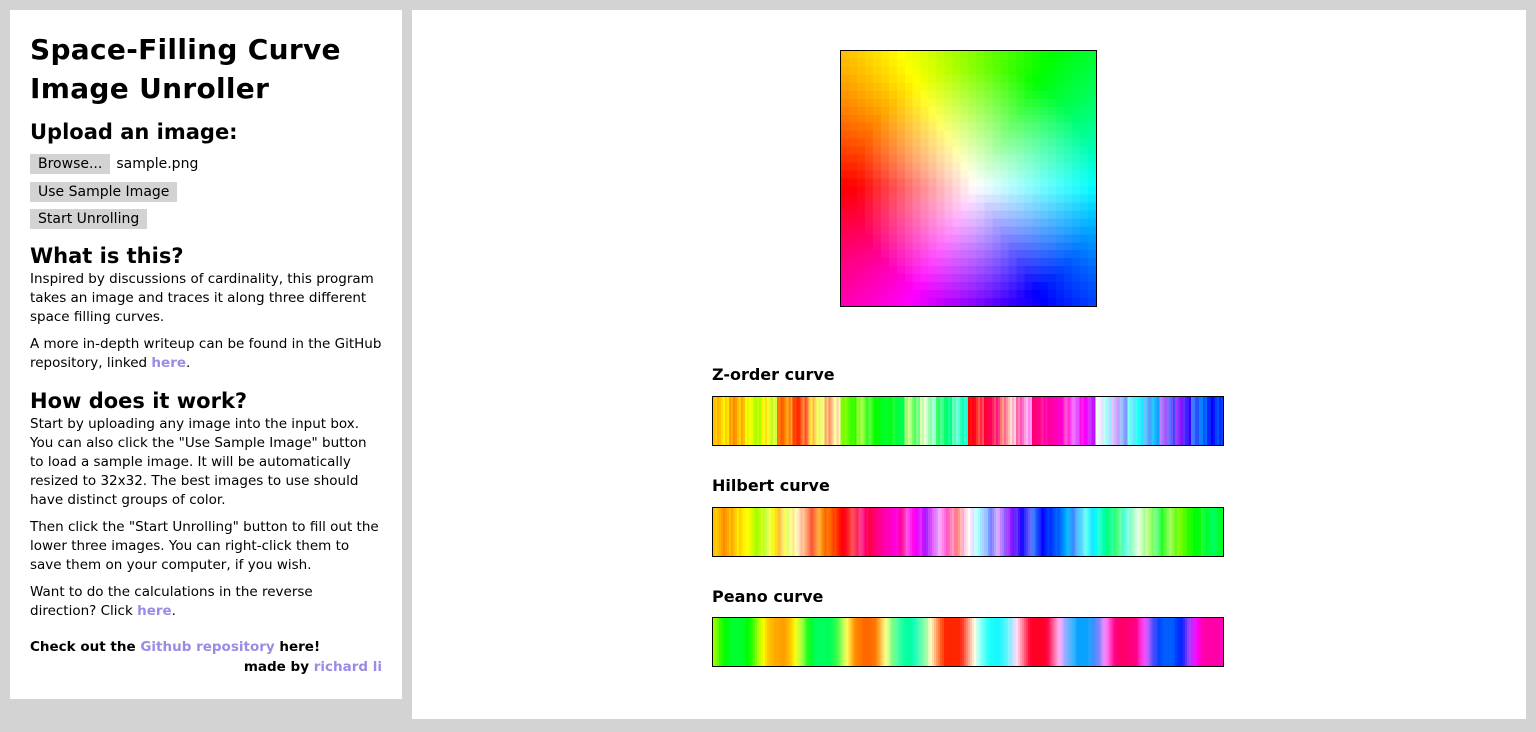 Image resolution: width=1536 pixels, height=732 pixels. What do you see at coordinates (771, 485) in the screenshot?
I see `hilbert-title: Hilbert curve` at bounding box center [771, 485].